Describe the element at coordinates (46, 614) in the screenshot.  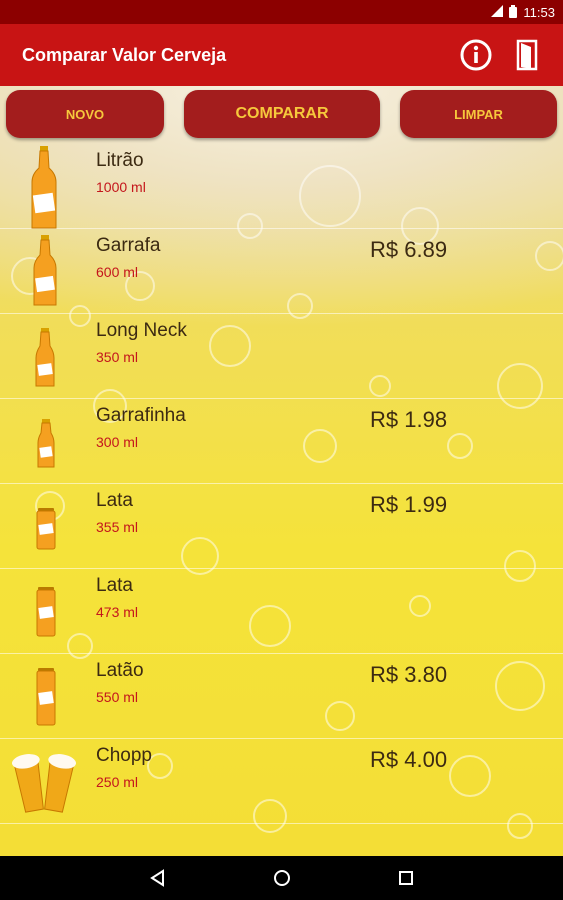
I see `can-473-icon` at that location.